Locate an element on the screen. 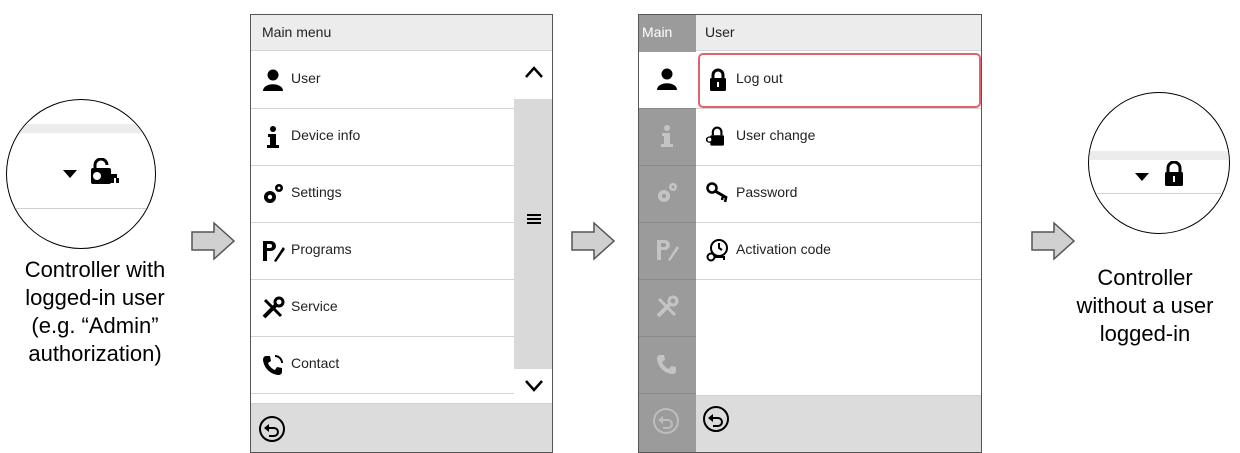 The height and width of the screenshot is (453, 1240). sidebar-tab-info is located at coordinates (667, 137).